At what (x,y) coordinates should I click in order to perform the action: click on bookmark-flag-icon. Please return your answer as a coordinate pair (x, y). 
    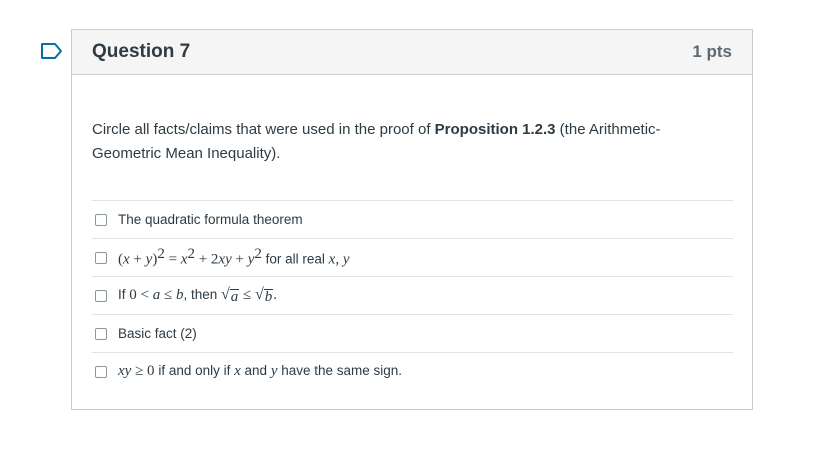
    Looking at the image, I should click on (52, 51).